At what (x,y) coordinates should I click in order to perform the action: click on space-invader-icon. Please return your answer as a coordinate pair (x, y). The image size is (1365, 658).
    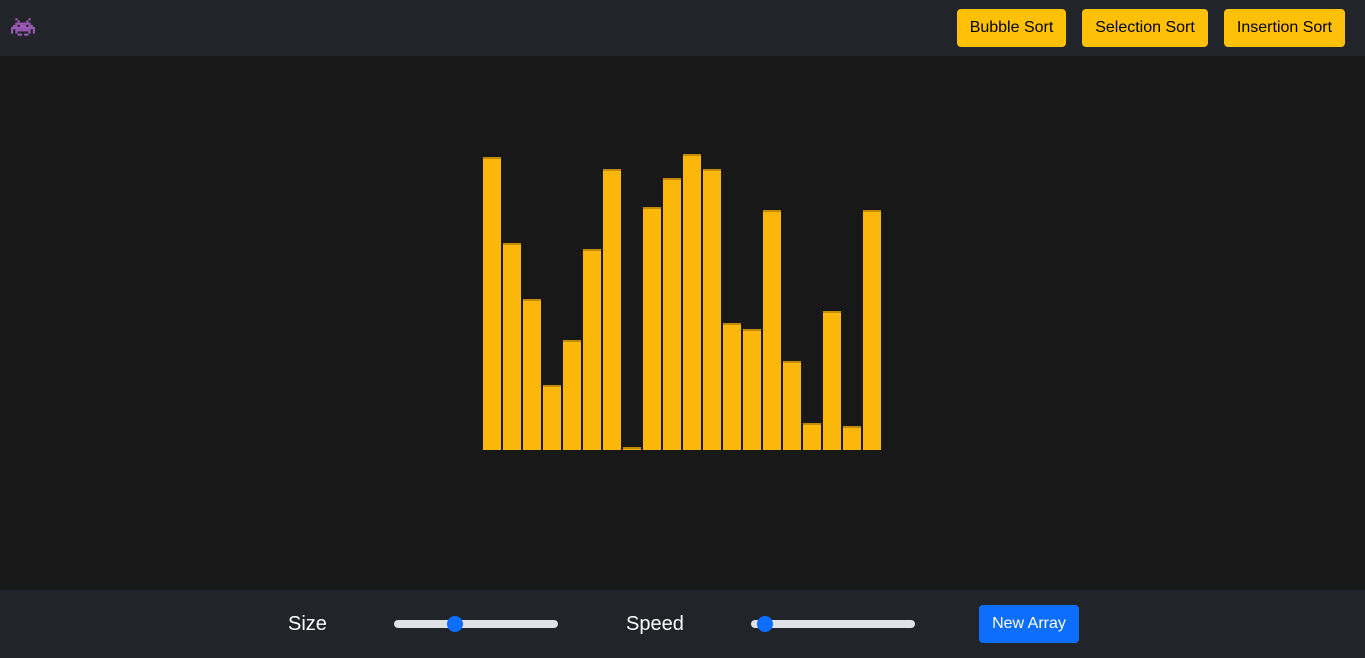
    Looking at the image, I should click on (23, 27).